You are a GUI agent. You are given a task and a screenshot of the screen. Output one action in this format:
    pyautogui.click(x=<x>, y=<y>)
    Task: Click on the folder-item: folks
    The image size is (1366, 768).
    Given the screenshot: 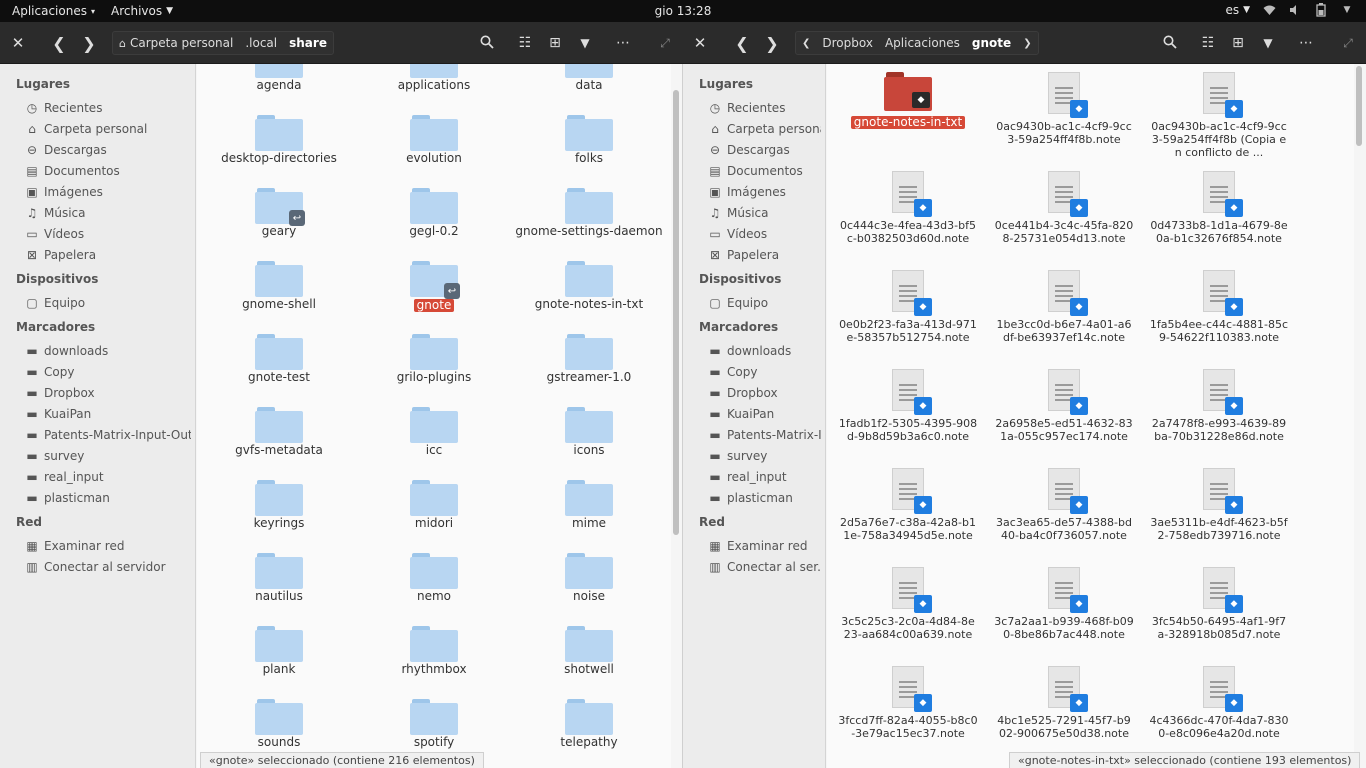 What is the action you would take?
    pyautogui.click(x=589, y=140)
    